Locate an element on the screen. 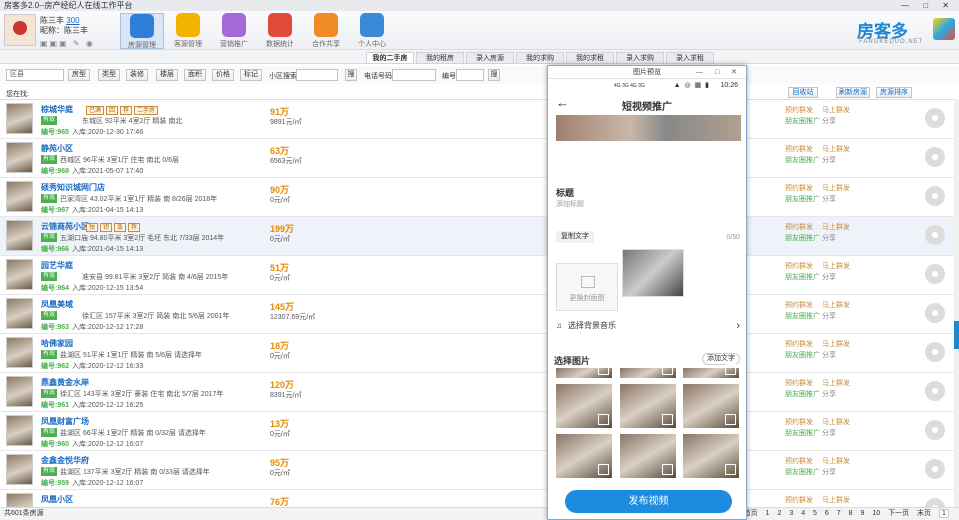 Image resolution: width=959 pixels, height=520 pixels. back-arrow-icon: ← is located at coordinates (562, 102).